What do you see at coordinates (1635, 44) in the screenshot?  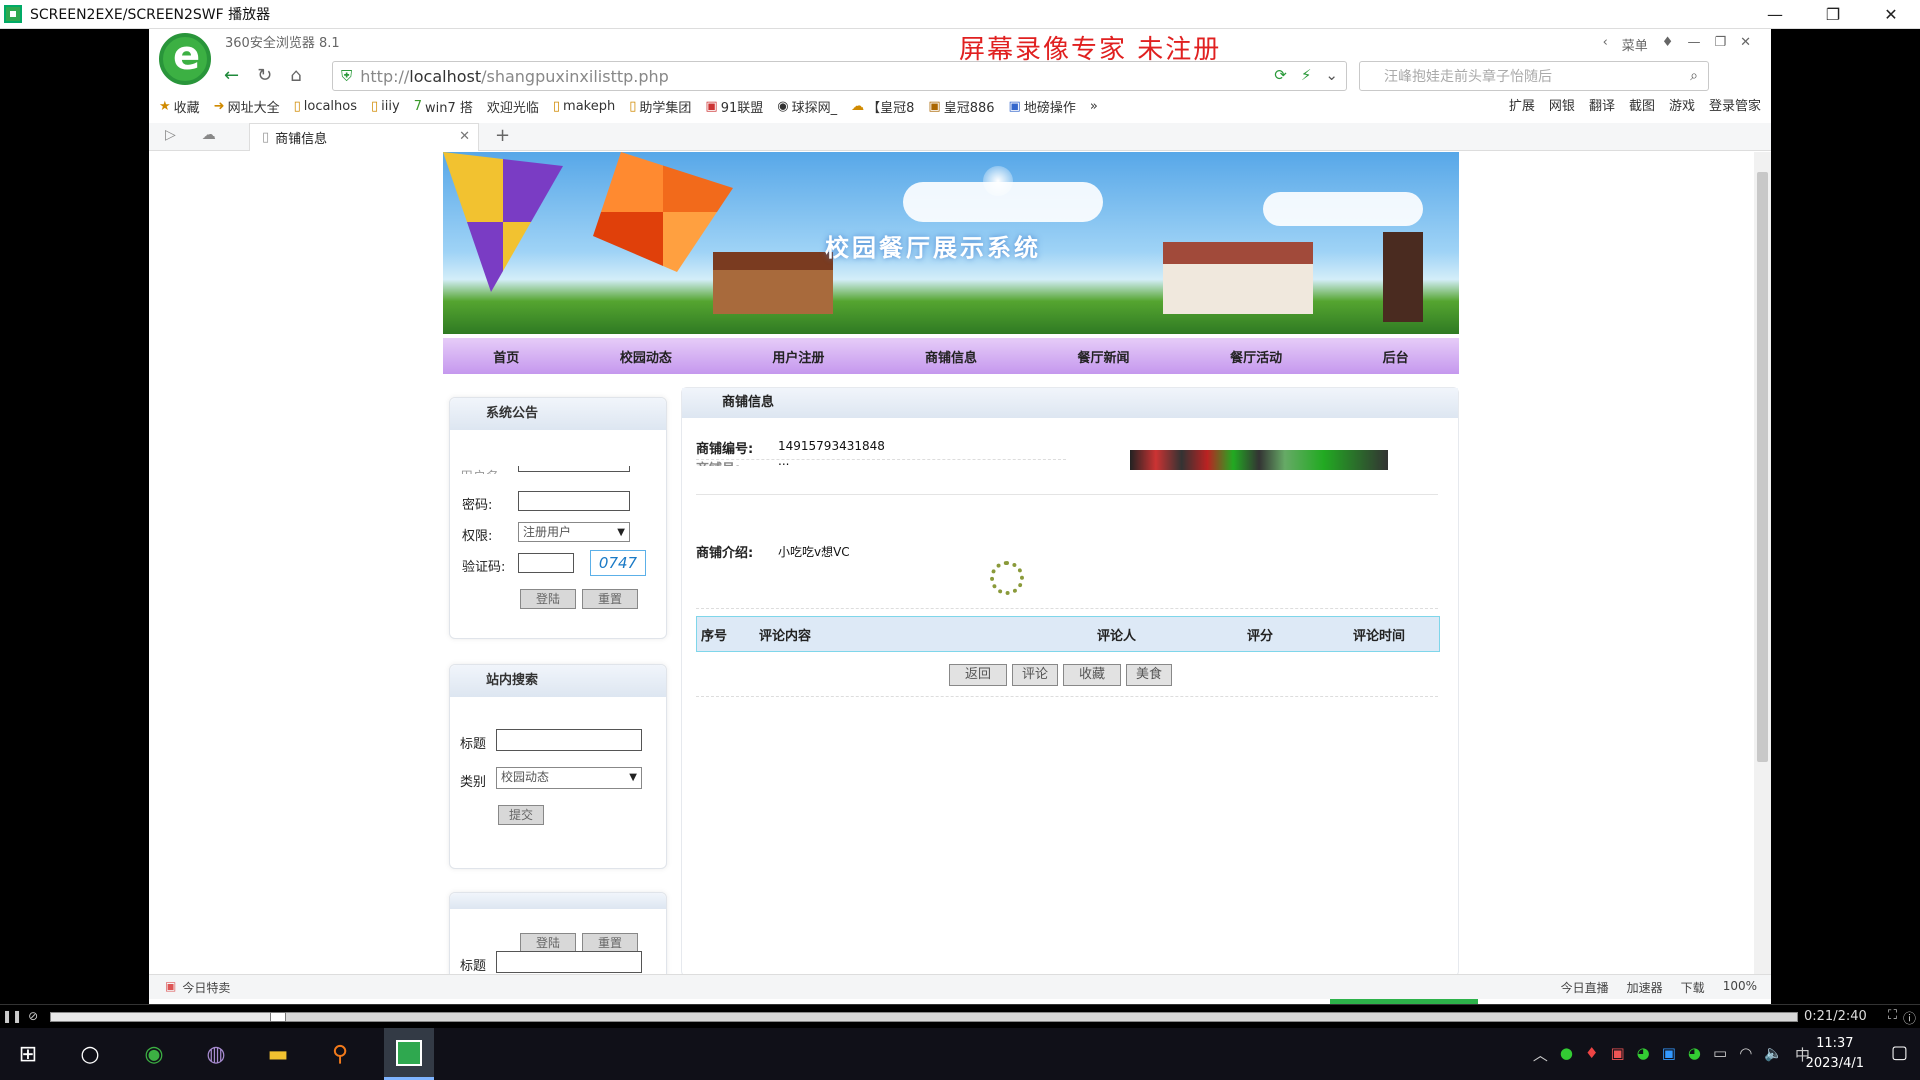 I see `browser-menu: 菜单` at bounding box center [1635, 44].